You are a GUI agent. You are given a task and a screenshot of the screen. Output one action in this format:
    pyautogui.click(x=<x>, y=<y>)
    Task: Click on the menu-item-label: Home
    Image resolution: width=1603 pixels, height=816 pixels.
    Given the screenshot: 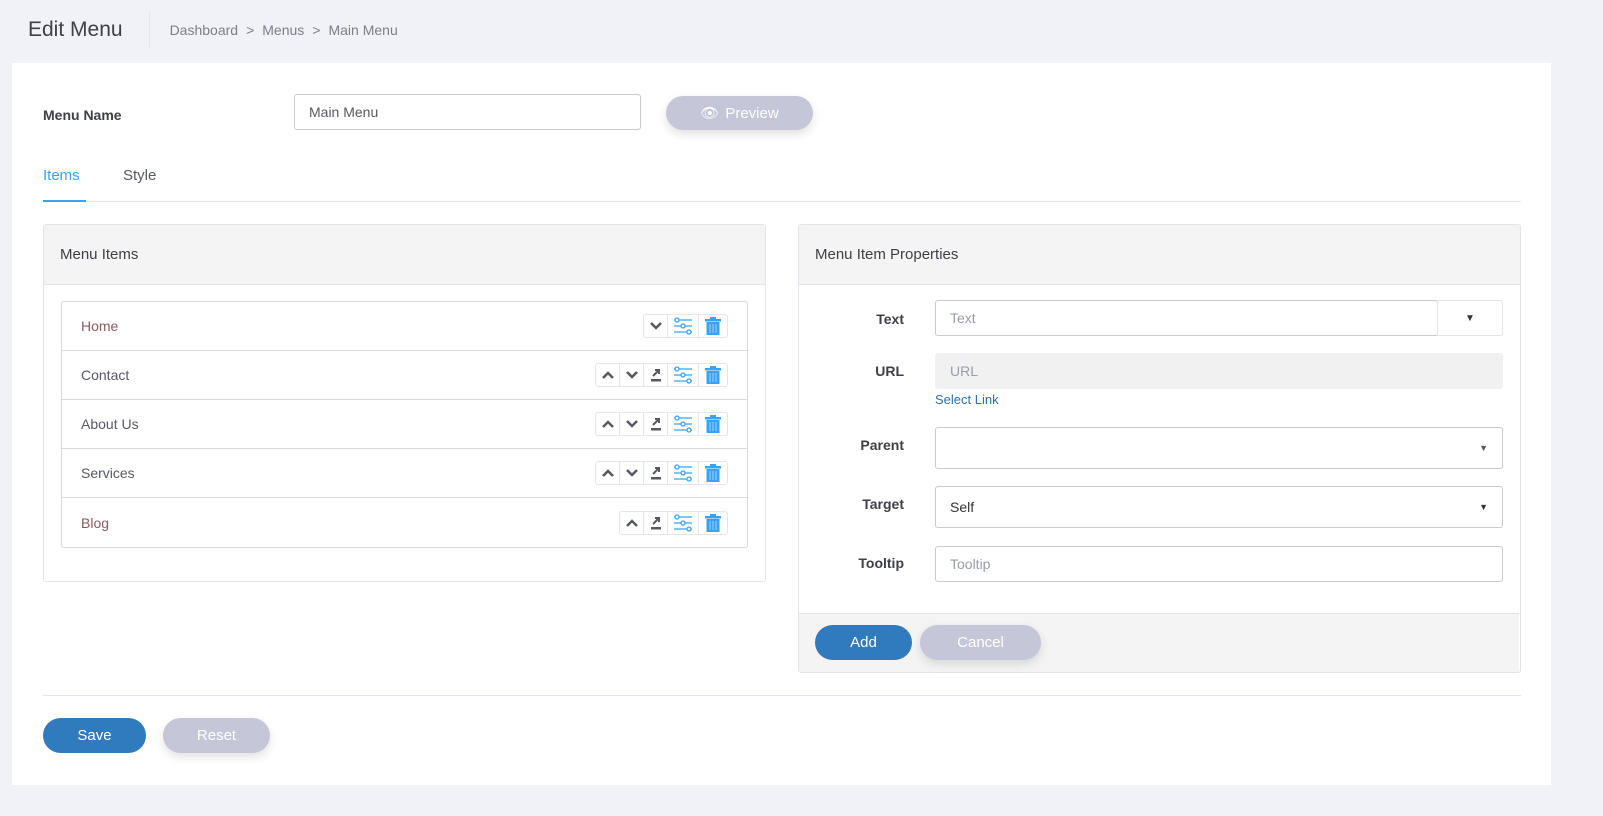 What is the action you would take?
    pyautogui.click(x=100, y=326)
    